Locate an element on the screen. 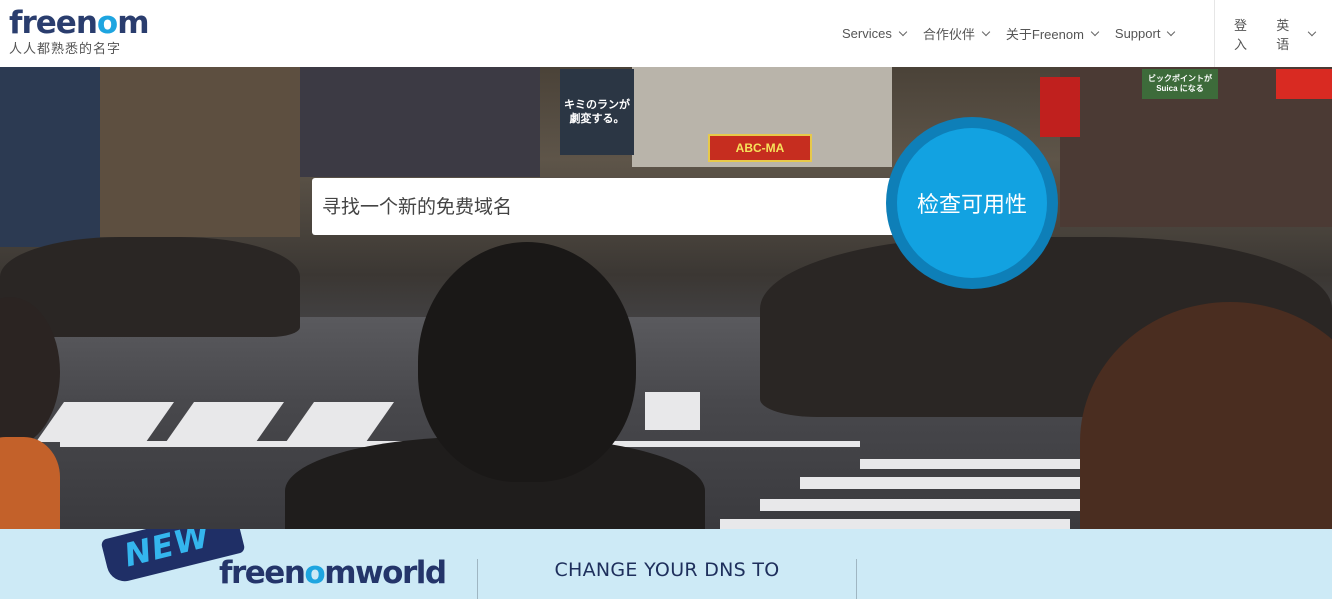 This screenshot has height=599, width=1332. check-availability-button: 检查可用性 is located at coordinates (972, 203).